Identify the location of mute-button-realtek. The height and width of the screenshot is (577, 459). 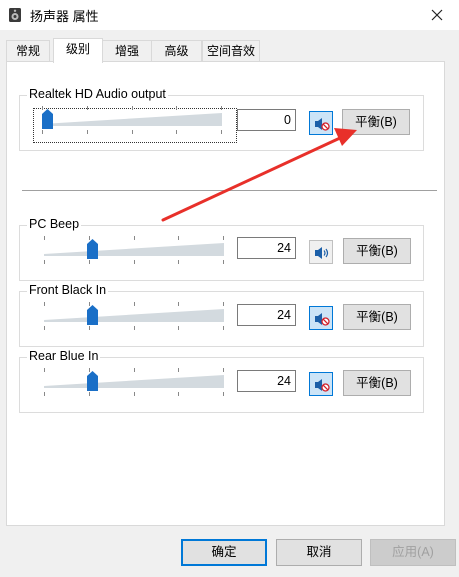
(321, 123).